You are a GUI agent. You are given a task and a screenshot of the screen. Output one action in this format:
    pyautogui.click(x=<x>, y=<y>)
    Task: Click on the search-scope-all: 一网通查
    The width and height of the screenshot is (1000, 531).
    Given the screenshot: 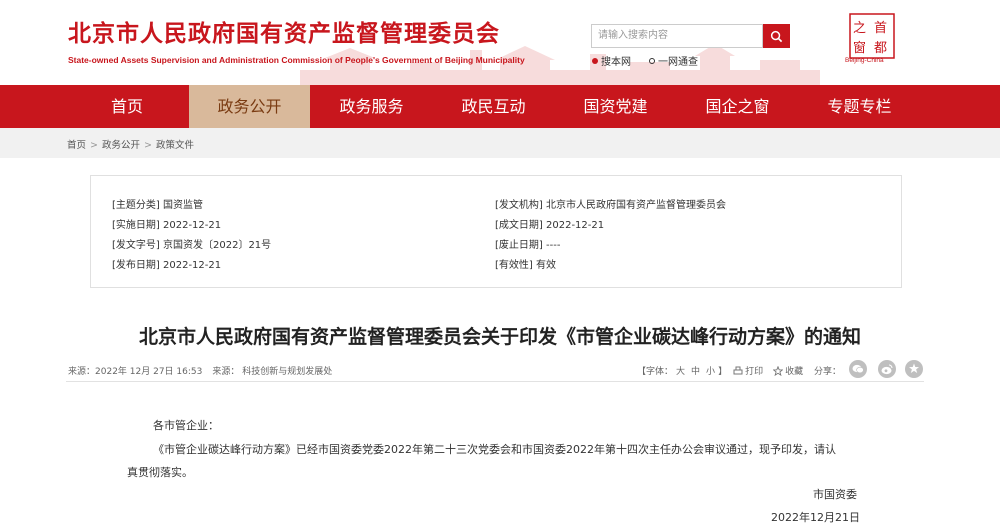 What is the action you would take?
    pyautogui.click(x=673, y=60)
    